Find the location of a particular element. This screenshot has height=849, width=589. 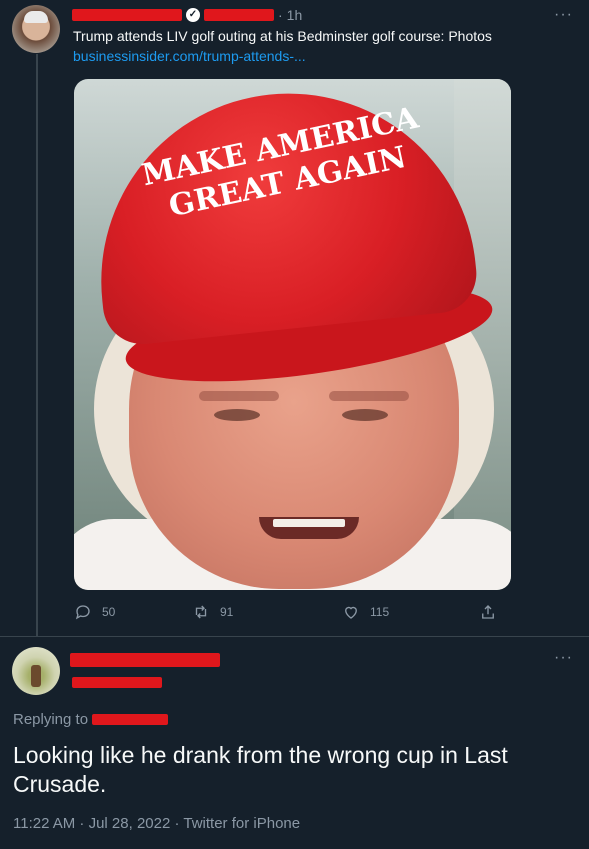

redacted-name is located at coordinates (127, 15).